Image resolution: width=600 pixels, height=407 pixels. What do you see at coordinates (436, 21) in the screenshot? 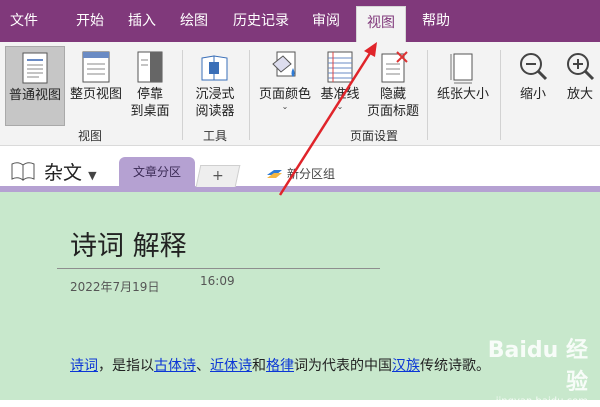
I see `menu-help: 帮助` at bounding box center [436, 21].